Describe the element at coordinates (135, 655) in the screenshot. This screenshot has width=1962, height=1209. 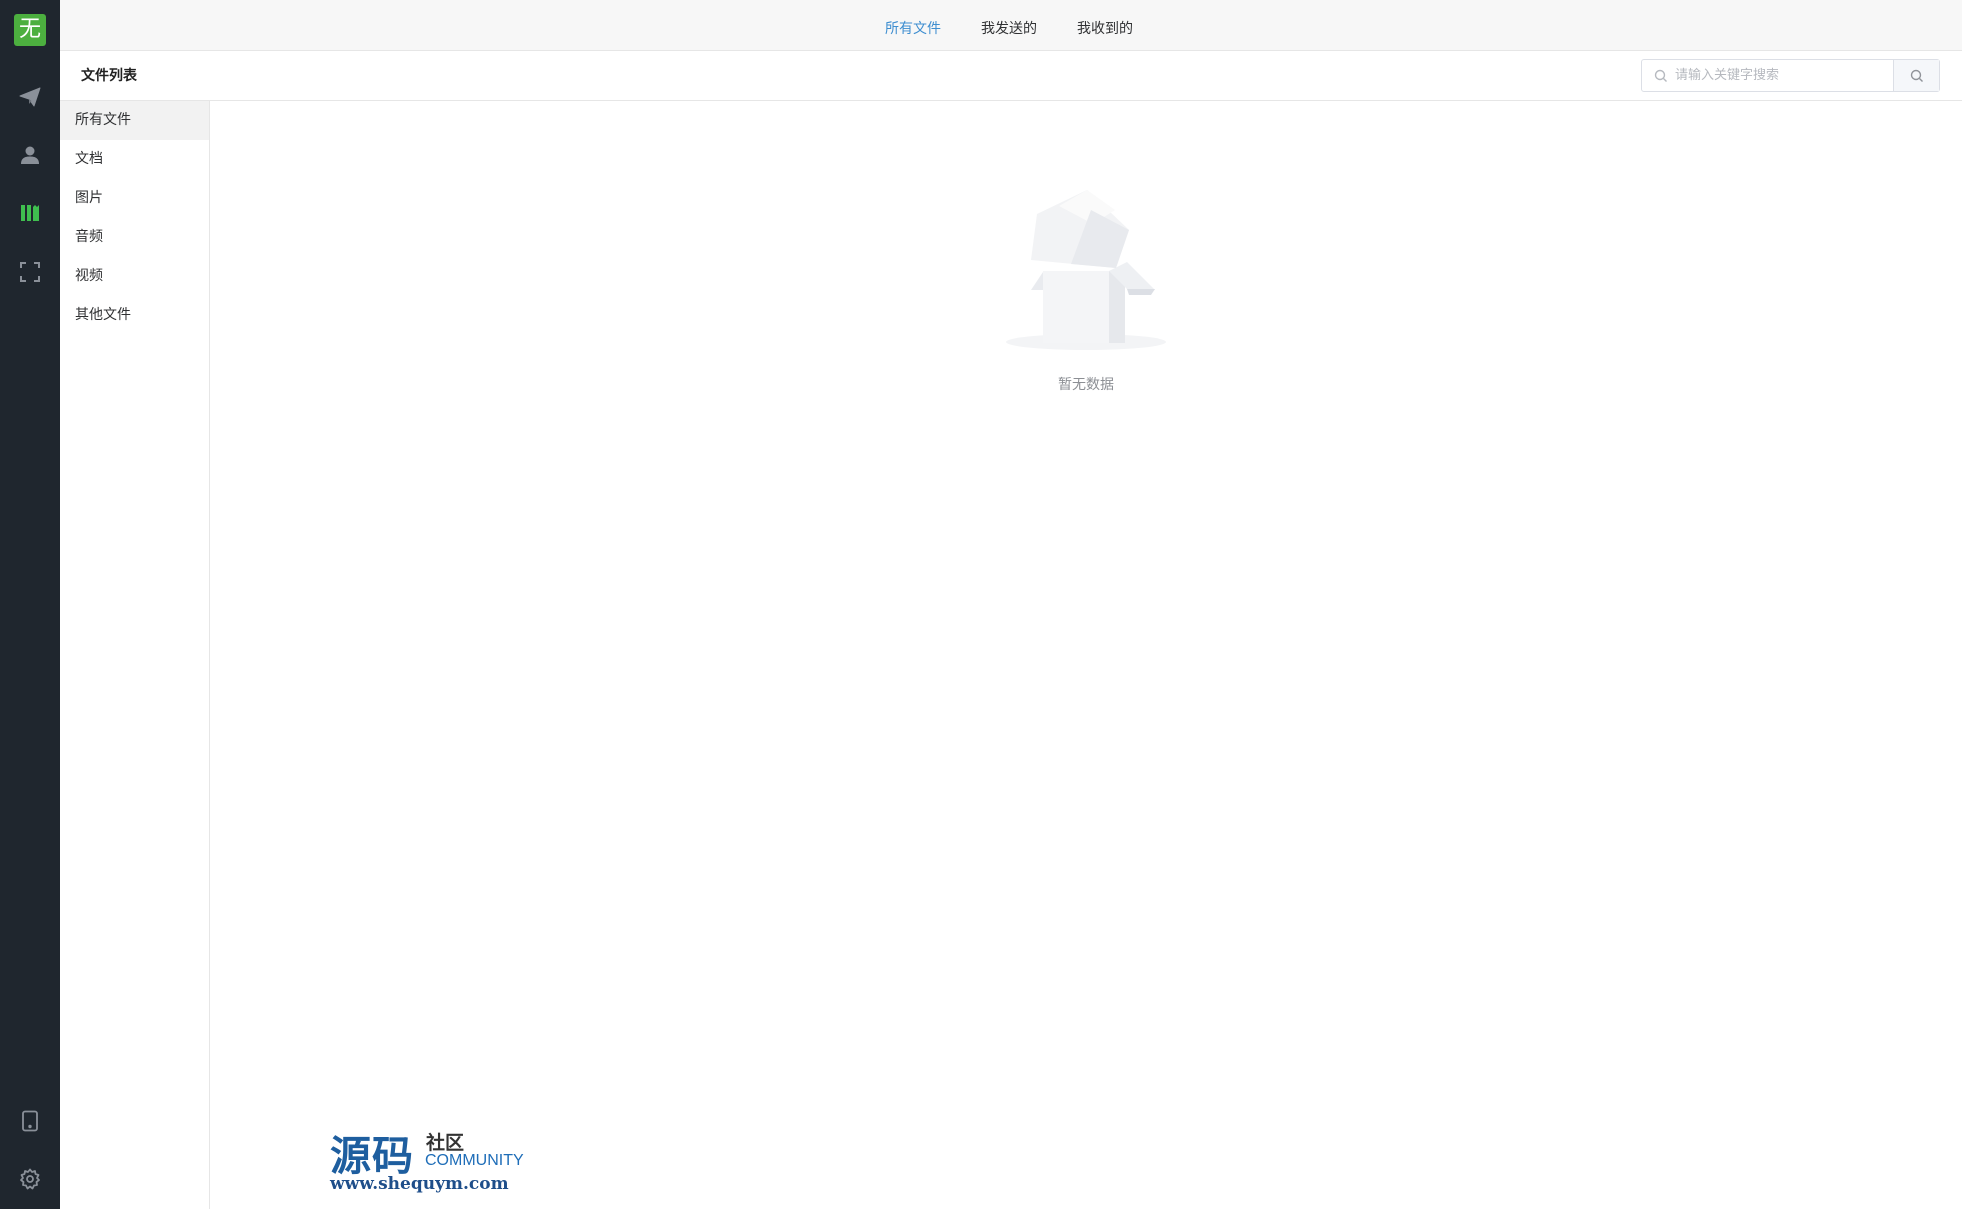
I see `category-sidebar: 所有文件 文档 图片 音频 视频 其他文件` at that location.